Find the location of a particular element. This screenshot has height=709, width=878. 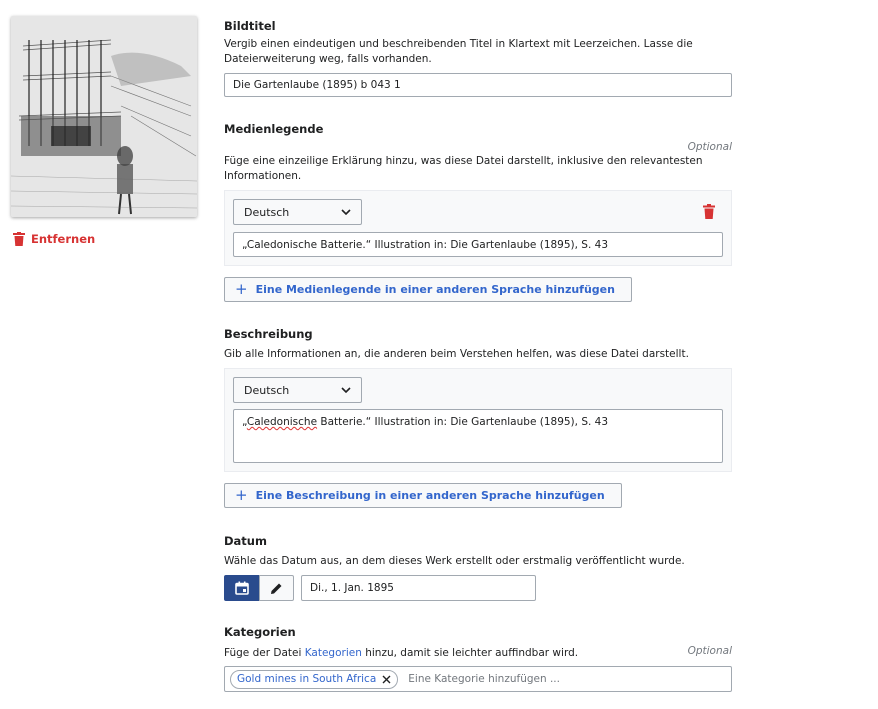

image-thumbnail is located at coordinates (104, 116).